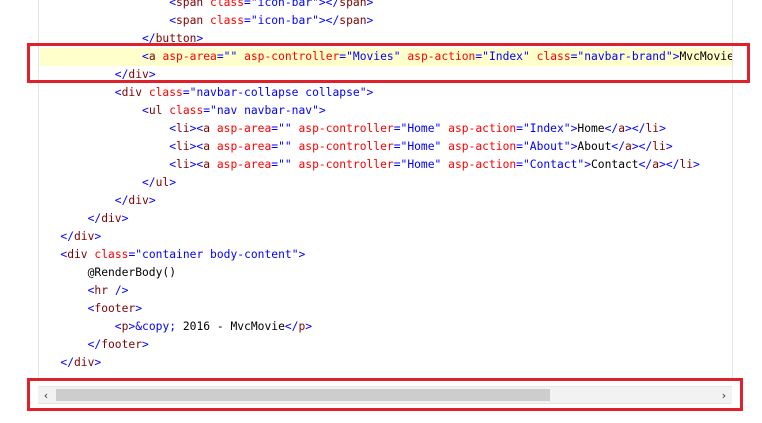  What do you see at coordinates (196, 164) in the screenshot?
I see `code-token: ><` at bounding box center [196, 164].